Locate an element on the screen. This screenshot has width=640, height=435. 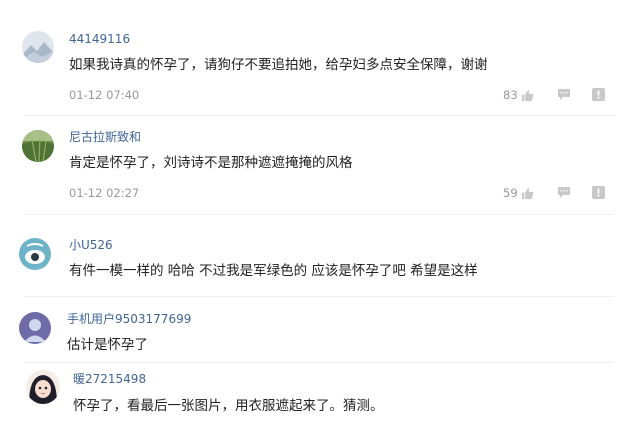
comment-text: 怀孕了，看最后一张图片，用衣服遮起来了。猜测。 is located at coordinates (228, 406).